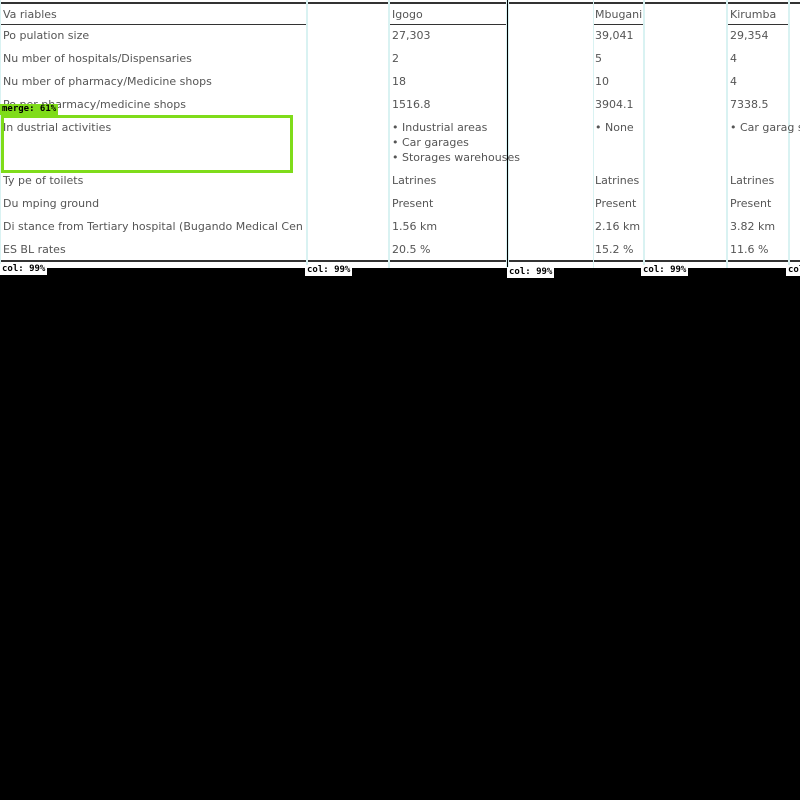 The height and width of the screenshot is (800, 800). I want to click on row-label: Du mping ground, so click(51, 203).